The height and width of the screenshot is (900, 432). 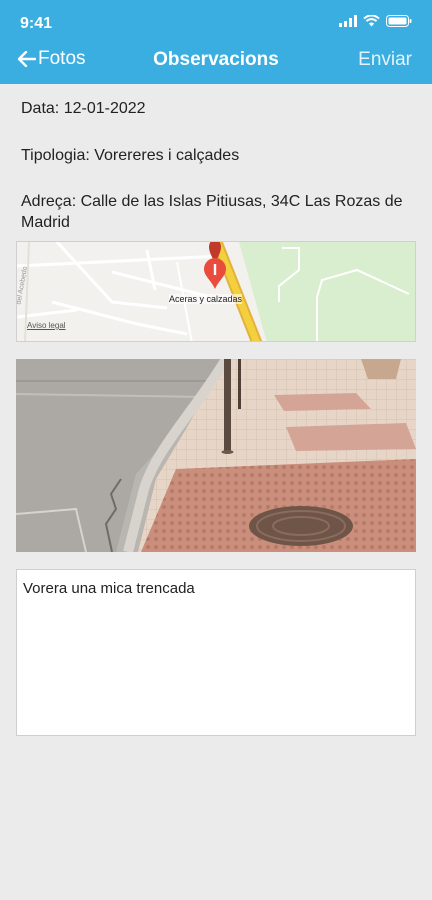 What do you see at coordinates (46, 325) in the screenshot?
I see `map-legal-link: Aviso legal` at bounding box center [46, 325].